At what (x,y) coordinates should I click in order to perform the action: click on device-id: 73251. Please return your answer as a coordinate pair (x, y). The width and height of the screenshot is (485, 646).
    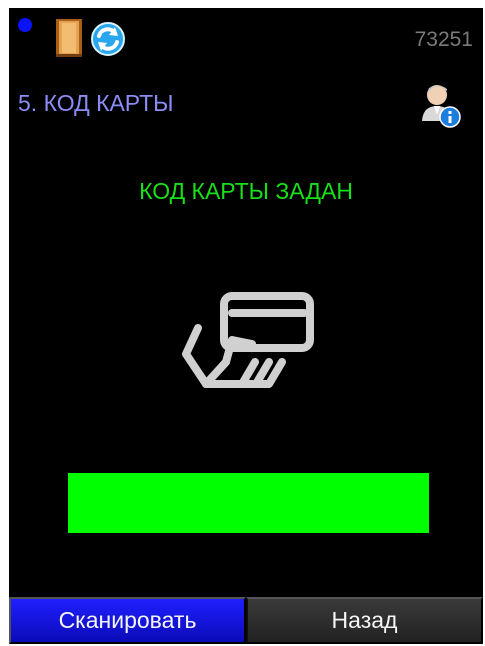
    Looking at the image, I should click on (443, 39).